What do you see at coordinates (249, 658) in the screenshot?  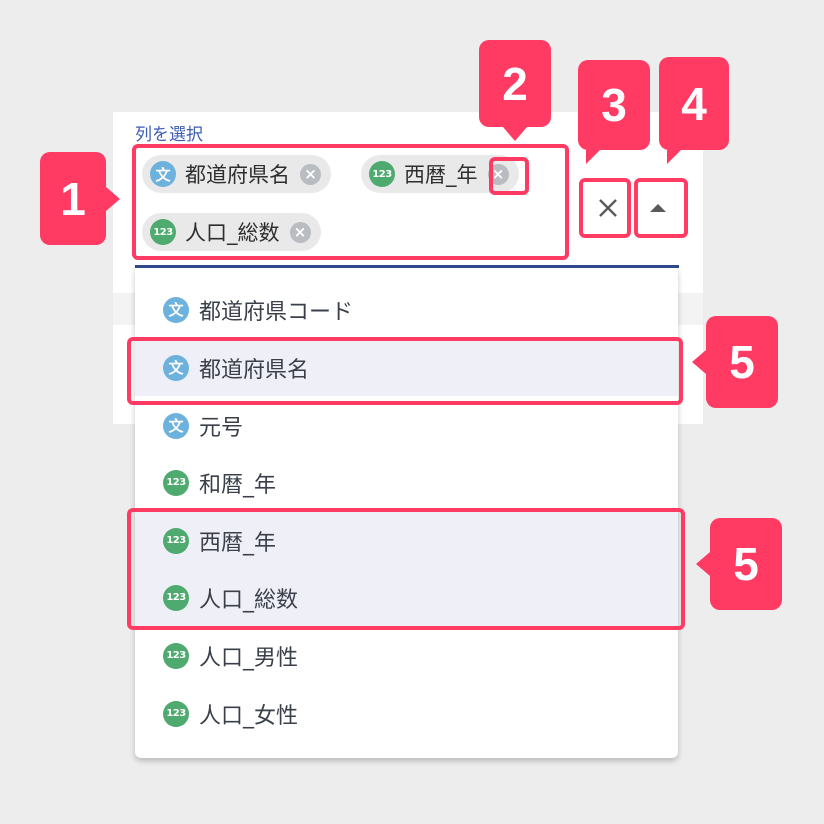 I see `option-label: 人口_男性` at bounding box center [249, 658].